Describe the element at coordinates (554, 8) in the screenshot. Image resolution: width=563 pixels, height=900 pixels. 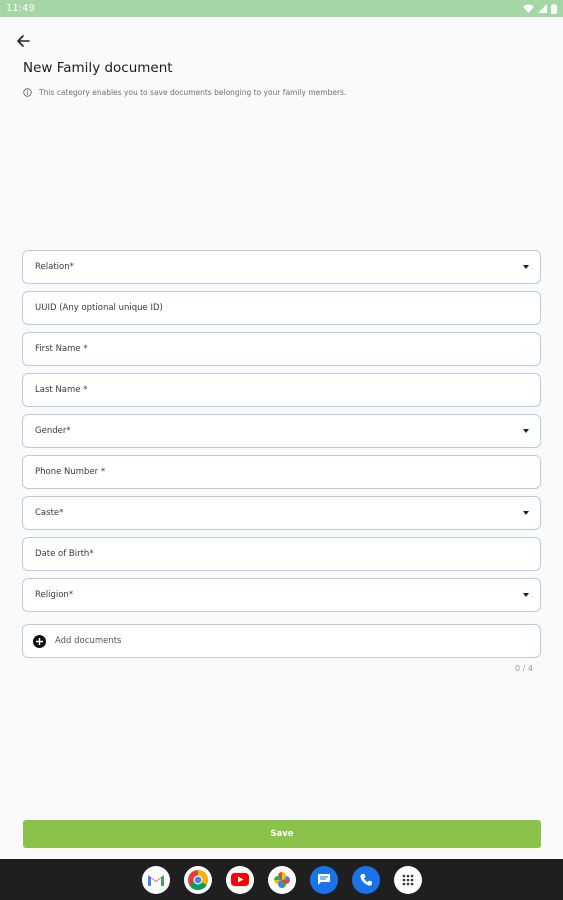
I see `battery-icon` at that location.